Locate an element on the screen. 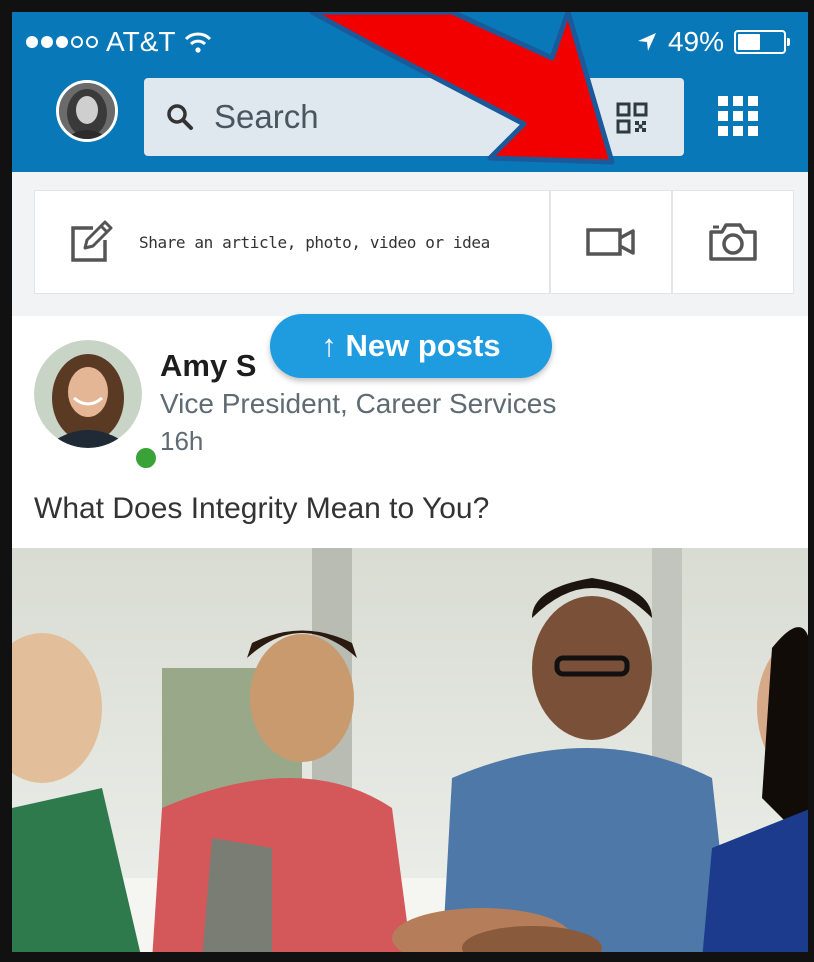 The image size is (814, 962). share-post-button: Share an article, photo, video or idea is located at coordinates (292, 242).